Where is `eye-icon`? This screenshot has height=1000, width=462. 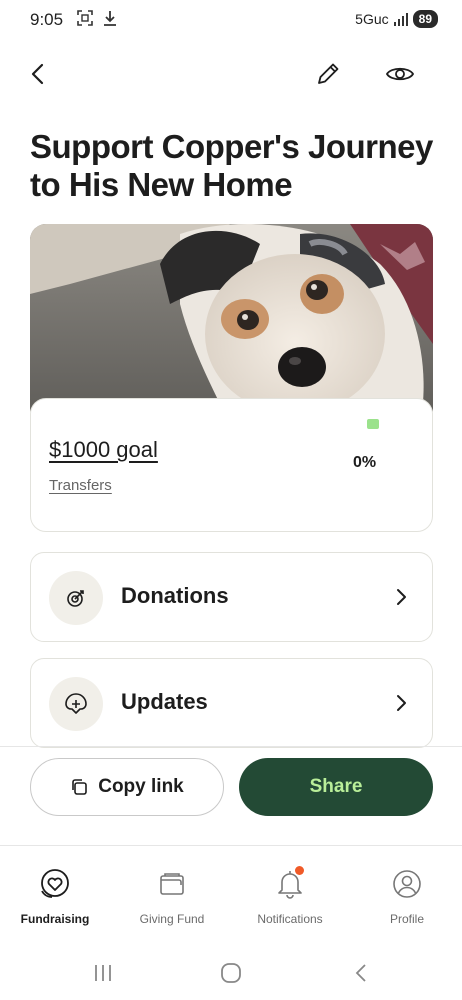 eye-icon is located at coordinates (400, 74).